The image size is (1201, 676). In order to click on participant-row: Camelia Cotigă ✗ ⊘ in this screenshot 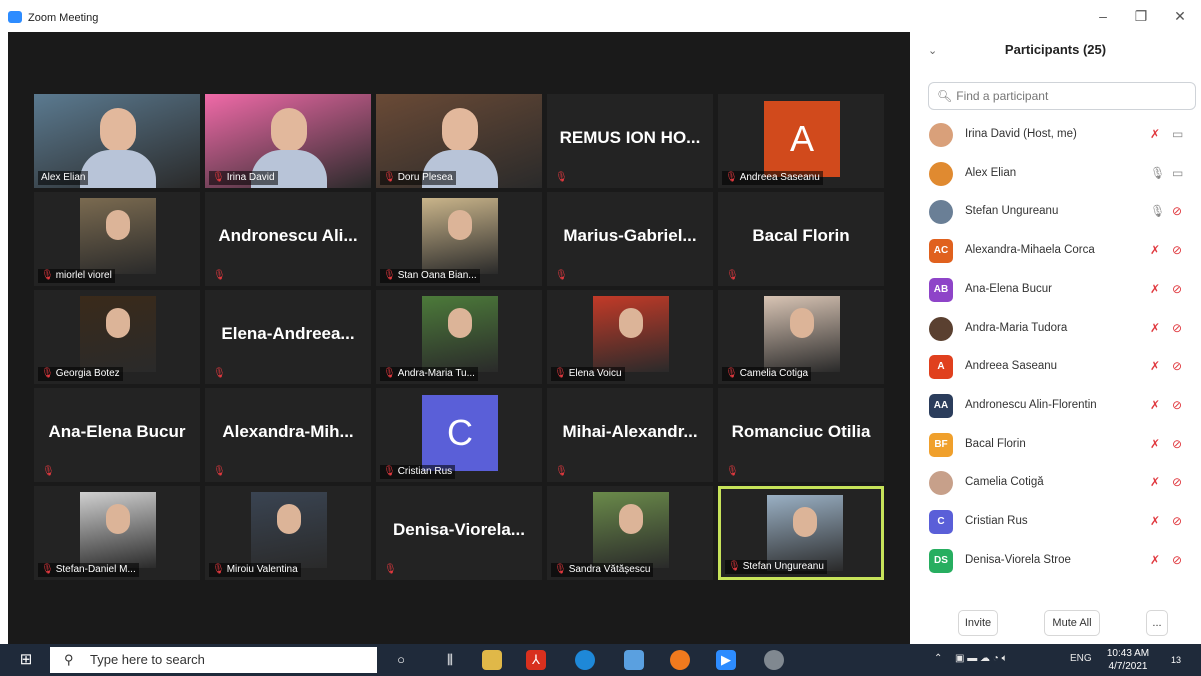, I will do `click(1055, 483)`.